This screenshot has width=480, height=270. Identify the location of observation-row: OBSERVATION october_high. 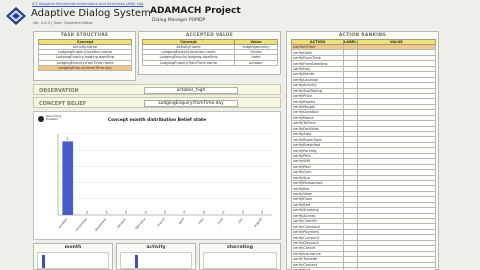
(157, 89).